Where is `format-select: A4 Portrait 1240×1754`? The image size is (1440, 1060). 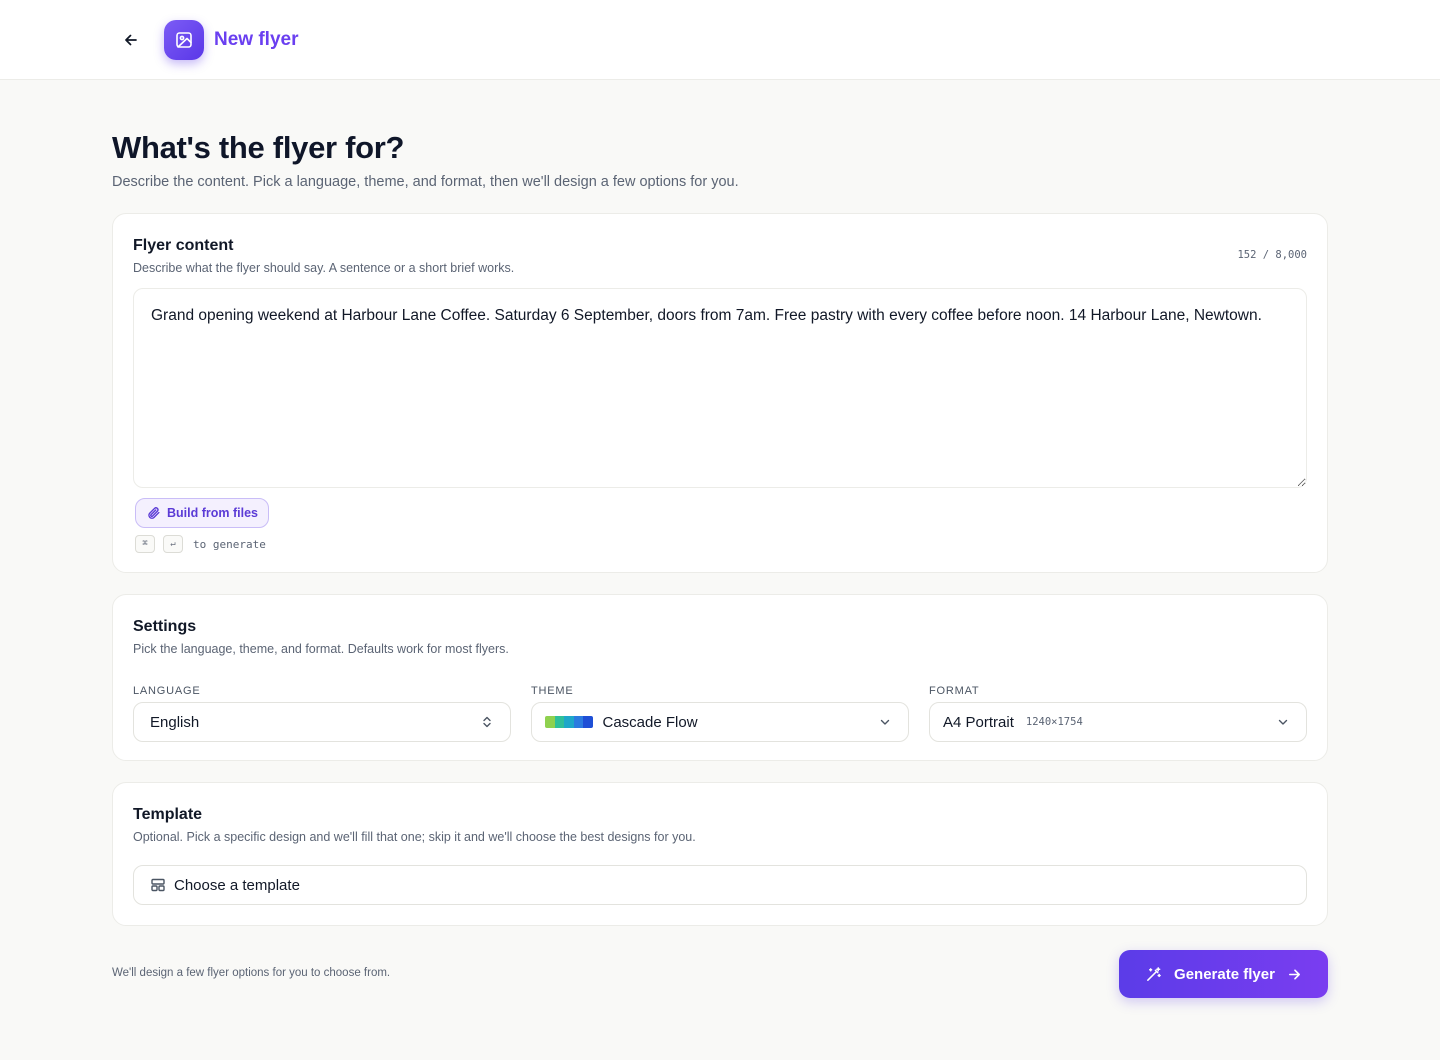
format-select: A4 Portrait 1240×1754 is located at coordinates (1118, 722).